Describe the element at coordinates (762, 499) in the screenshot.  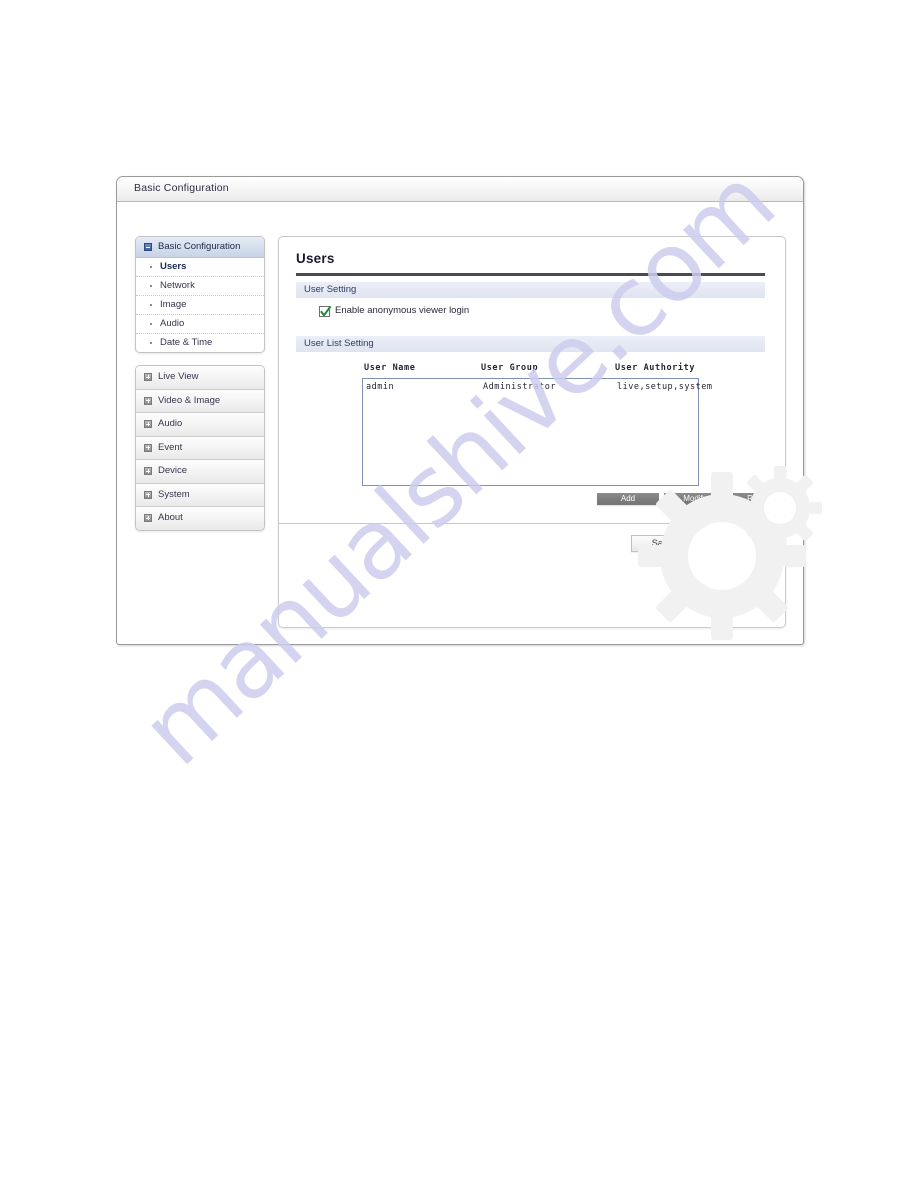
I see `remove-user-button: Remove` at that location.